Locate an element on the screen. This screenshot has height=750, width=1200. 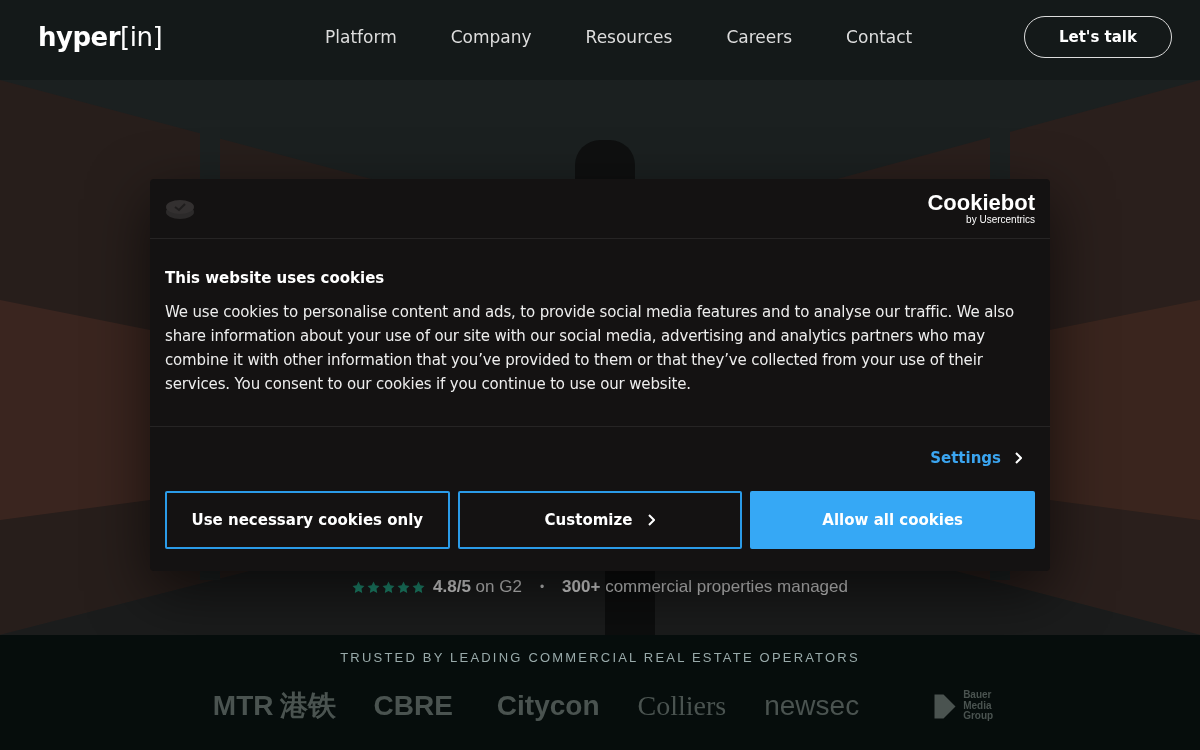
company-logo-text: CBRE is located at coordinates (413, 706).